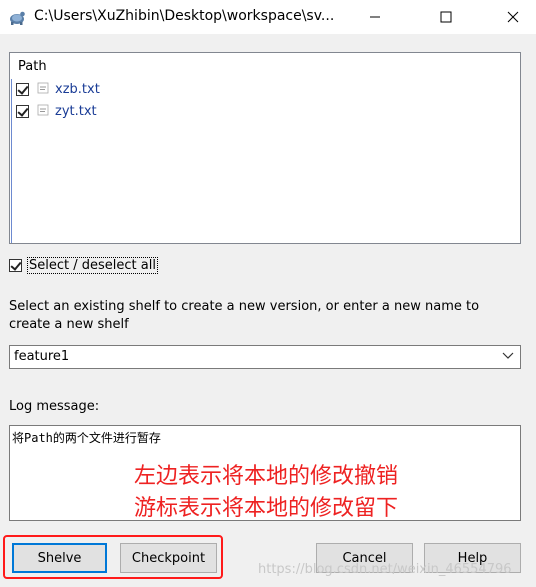  Describe the element at coordinates (266, 508) in the screenshot. I see `annotation-line-2: 游标表示将本地的修改留下` at that location.